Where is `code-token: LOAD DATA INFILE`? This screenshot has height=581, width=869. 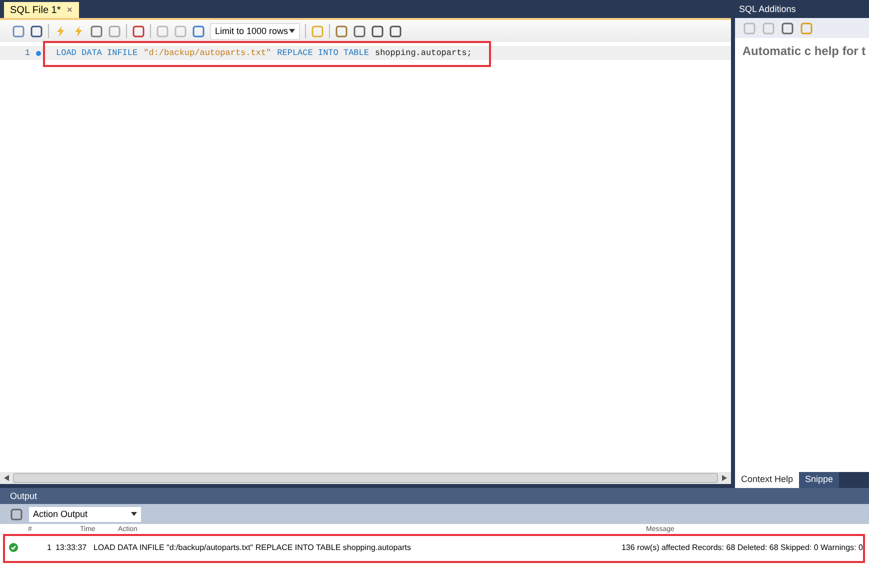
code-token: LOAD DATA INFILE is located at coordinates (97, 53).